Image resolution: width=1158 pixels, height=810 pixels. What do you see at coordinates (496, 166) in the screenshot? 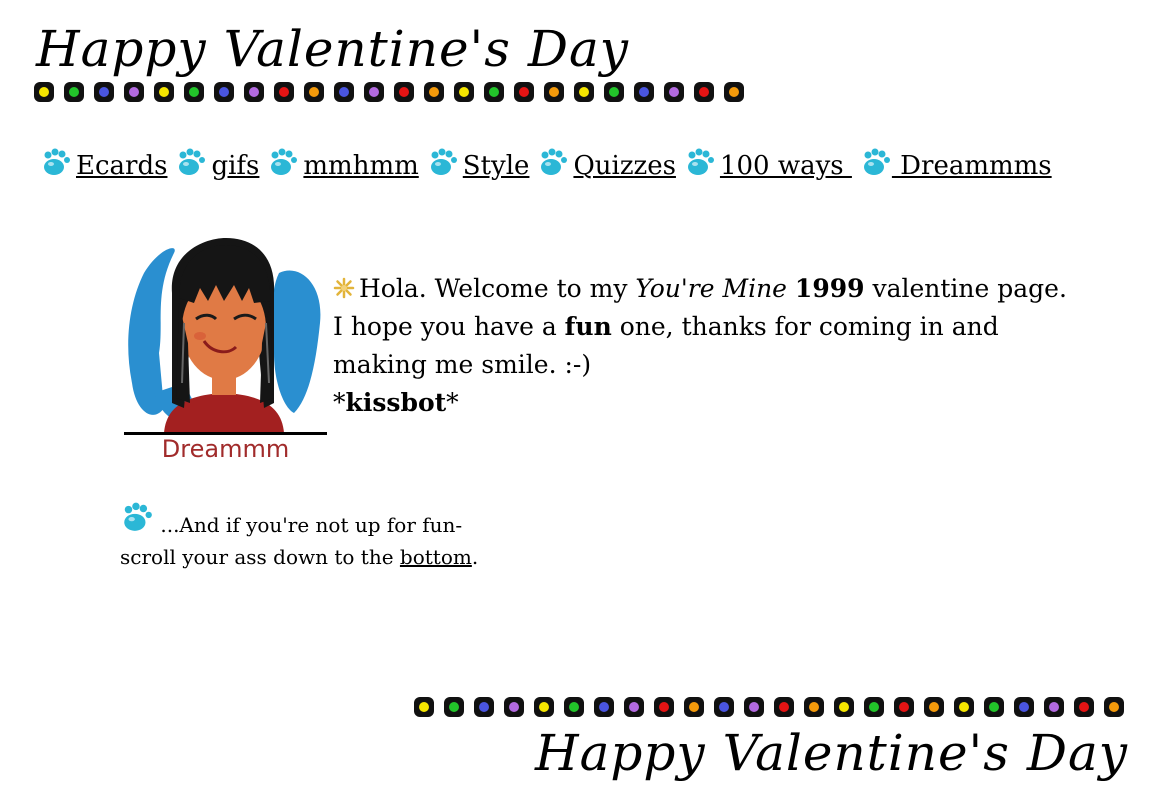
I see `nav-link-style: Style` at bounding box center [496, 166].